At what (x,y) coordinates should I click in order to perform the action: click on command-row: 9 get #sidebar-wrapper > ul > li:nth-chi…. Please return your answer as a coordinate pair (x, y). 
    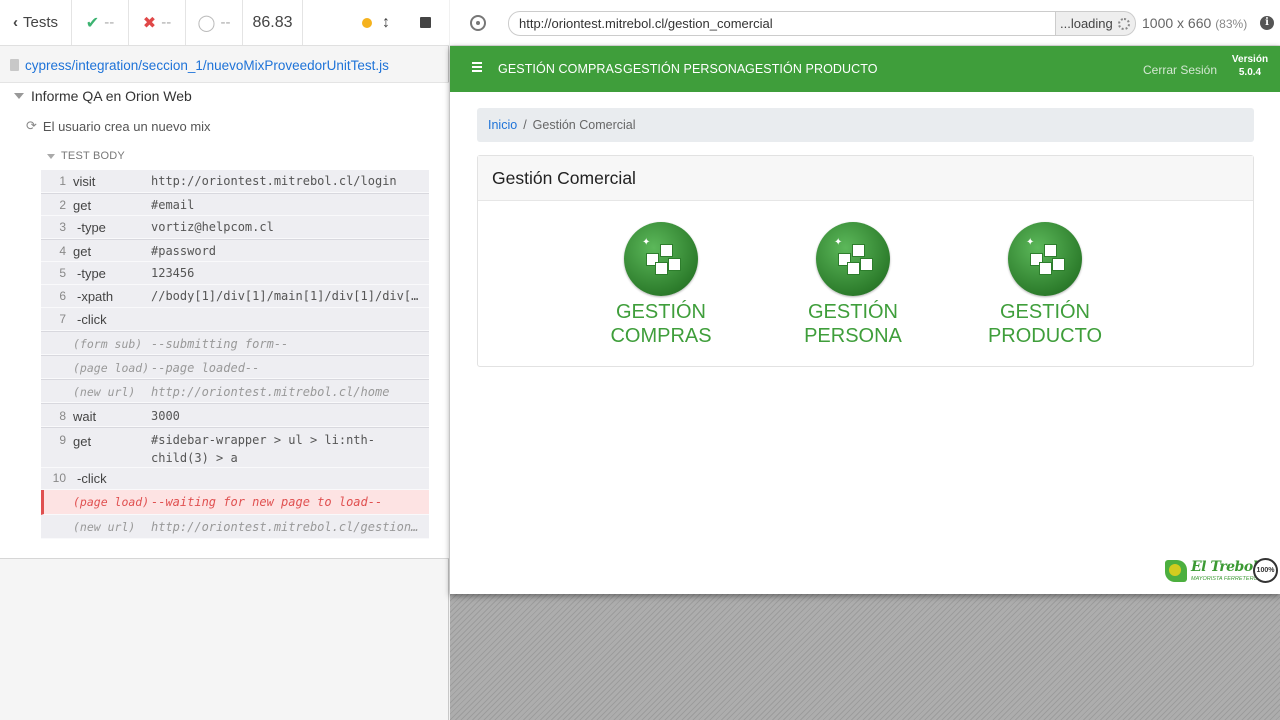
    Looking at the image, I should click on (235, 447).